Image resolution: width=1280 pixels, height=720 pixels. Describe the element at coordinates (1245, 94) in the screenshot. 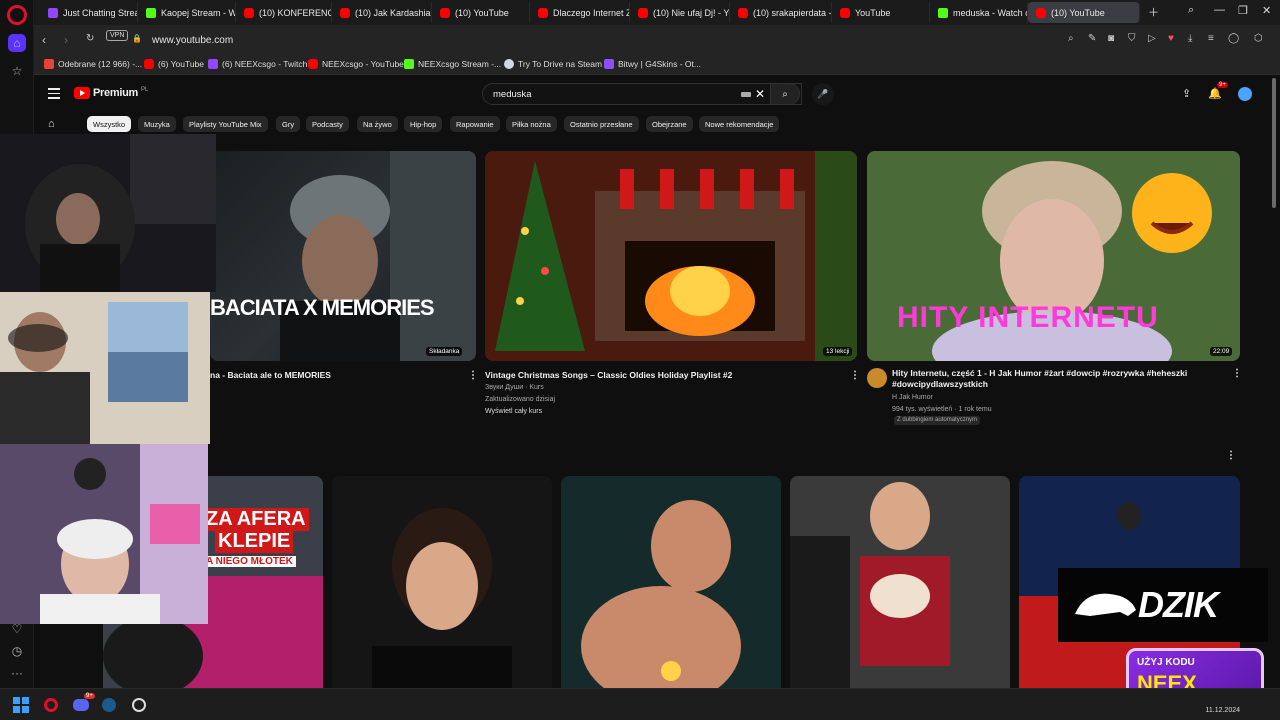

I see `avatar` at that location.